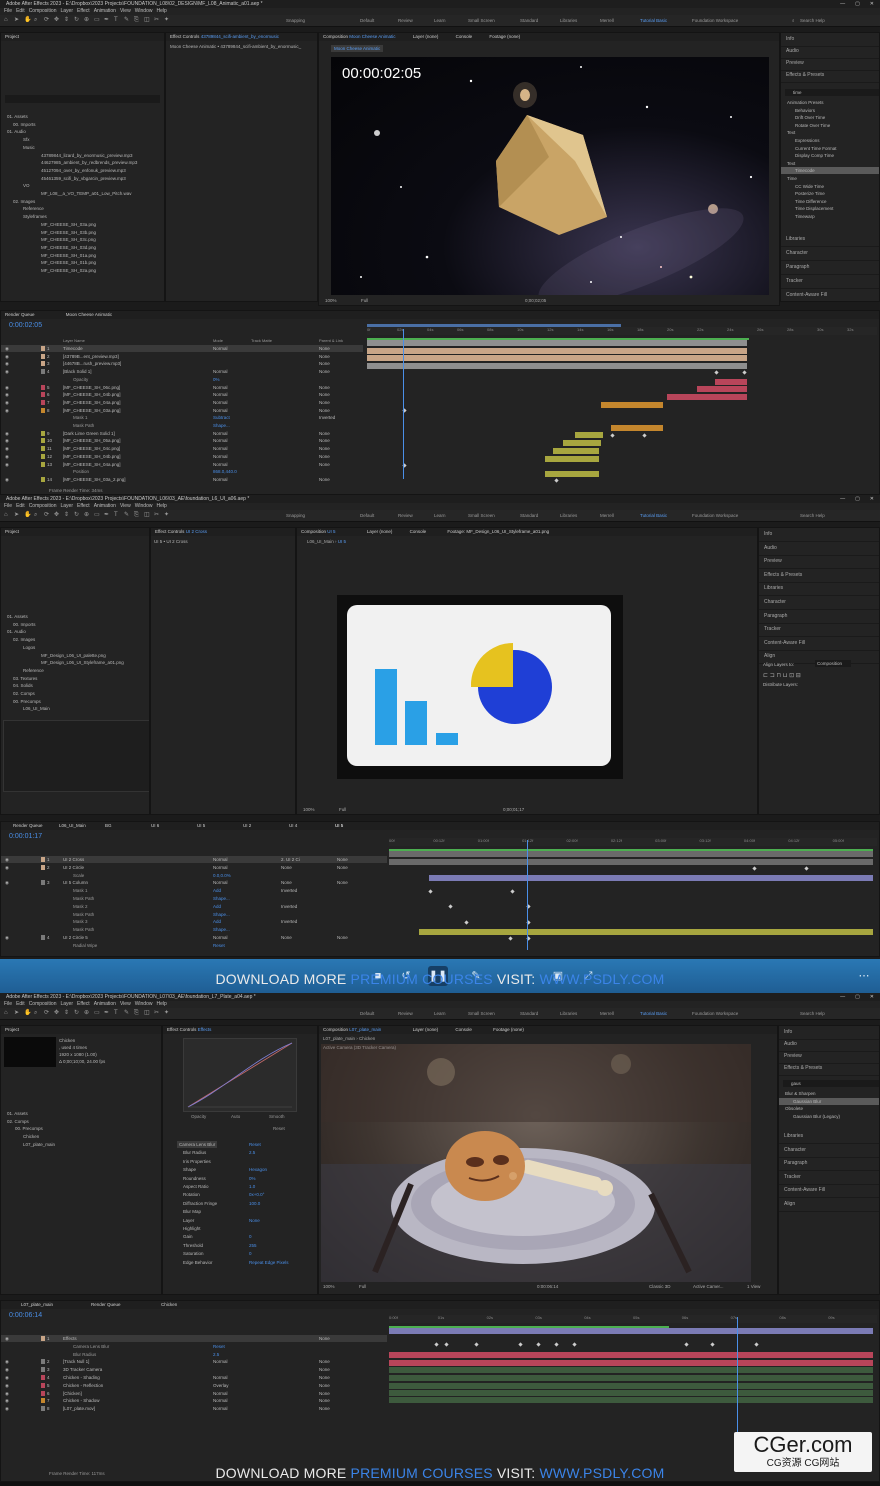 The height and width of the screenshot is (1486, 880). What do you see at coordinates (82, 185) in the screenshot?
I see `project-item: VO` at bounding box center [82, 185].